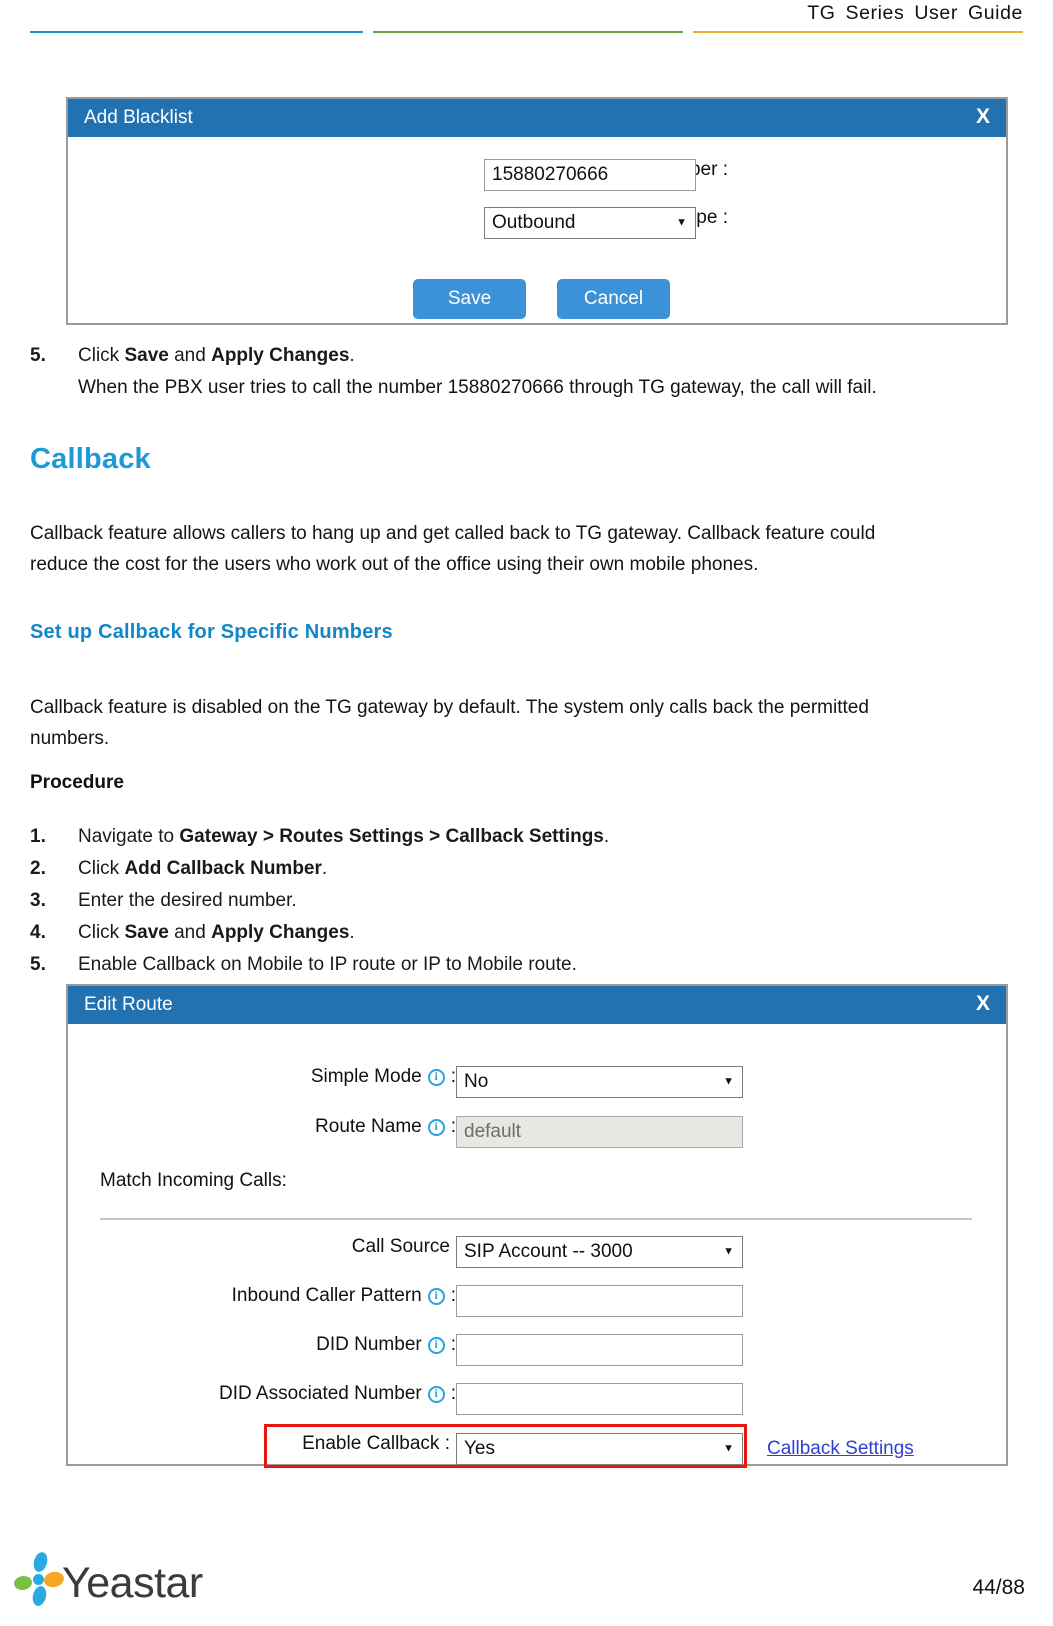  I want to click on procedure-item-4-bold-2: Apply Changes, so click(280, 932).